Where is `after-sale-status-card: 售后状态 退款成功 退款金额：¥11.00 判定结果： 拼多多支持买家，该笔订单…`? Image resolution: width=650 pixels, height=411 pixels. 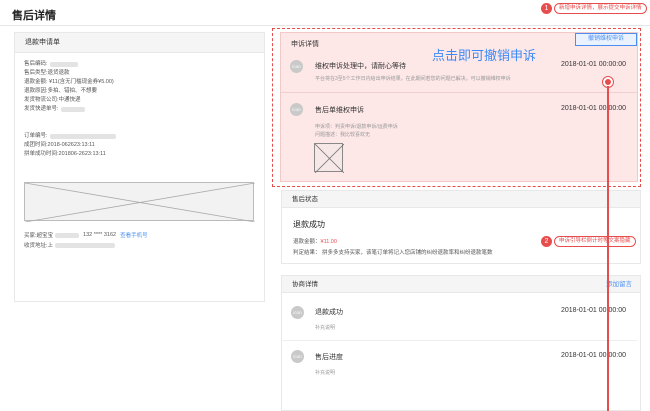
after-sale-status-card: 售后状态 退款成功 退款金额：¥11.00 判定结果： 拼多多支持买家，该笔订单… is located at coordinates (461, 227).